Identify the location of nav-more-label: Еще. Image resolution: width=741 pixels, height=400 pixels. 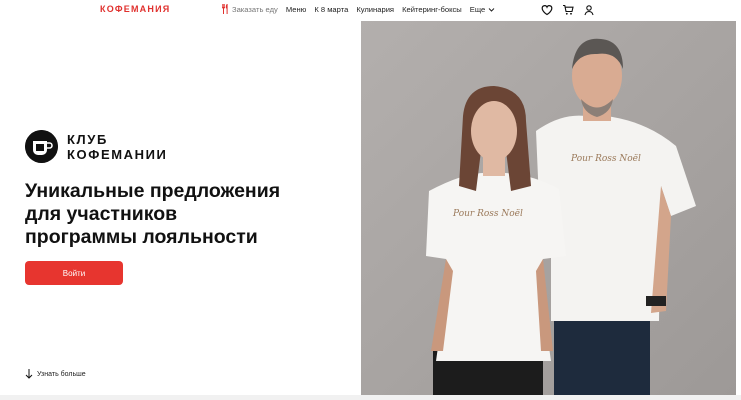
(477, 9).